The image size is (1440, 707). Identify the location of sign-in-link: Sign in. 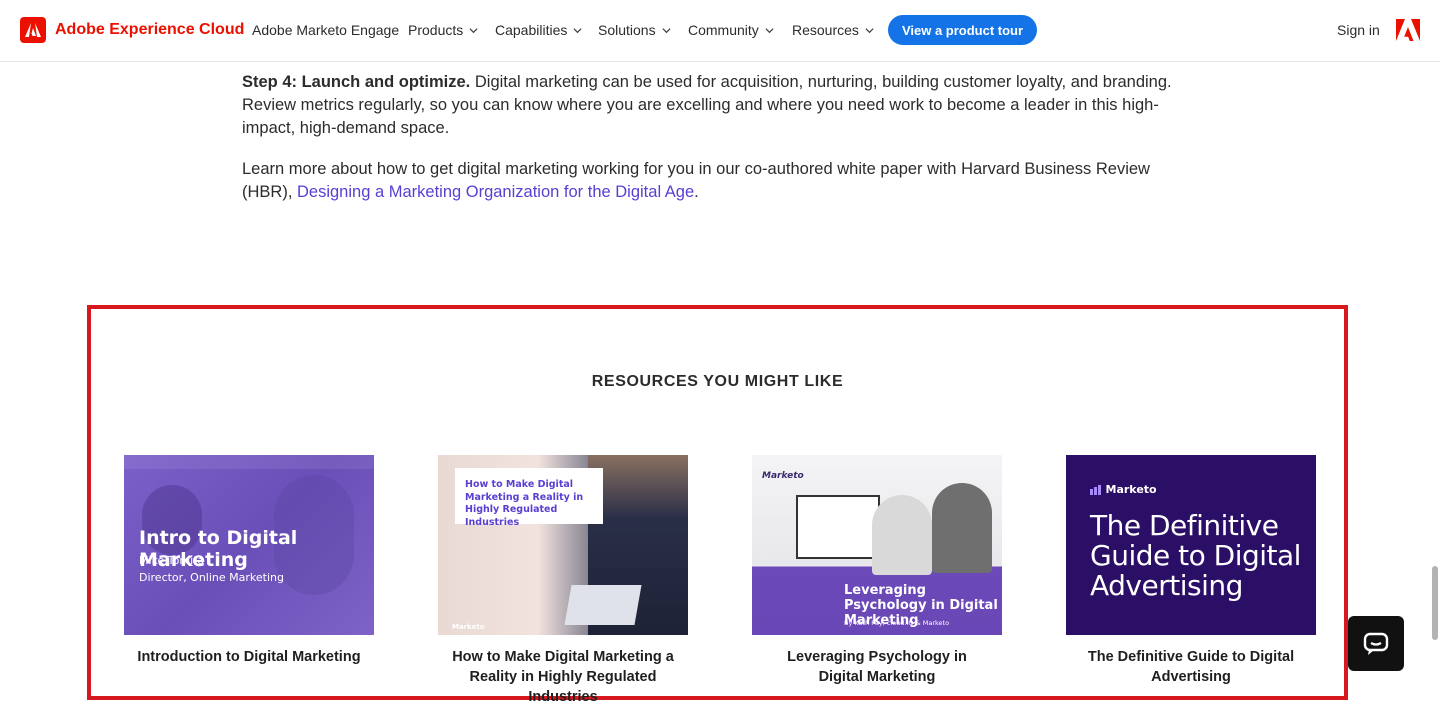
(1358, 30).